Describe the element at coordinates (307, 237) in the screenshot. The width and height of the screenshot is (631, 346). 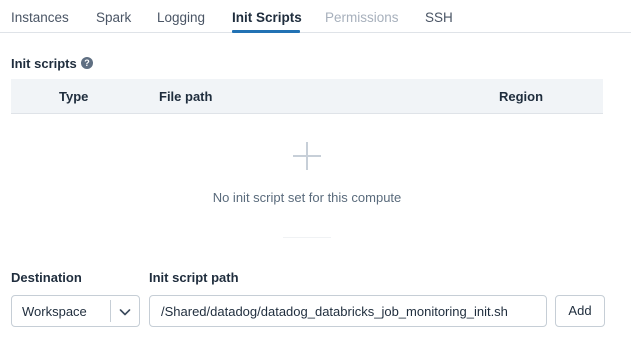
I see `empty-state-divider` at that location.